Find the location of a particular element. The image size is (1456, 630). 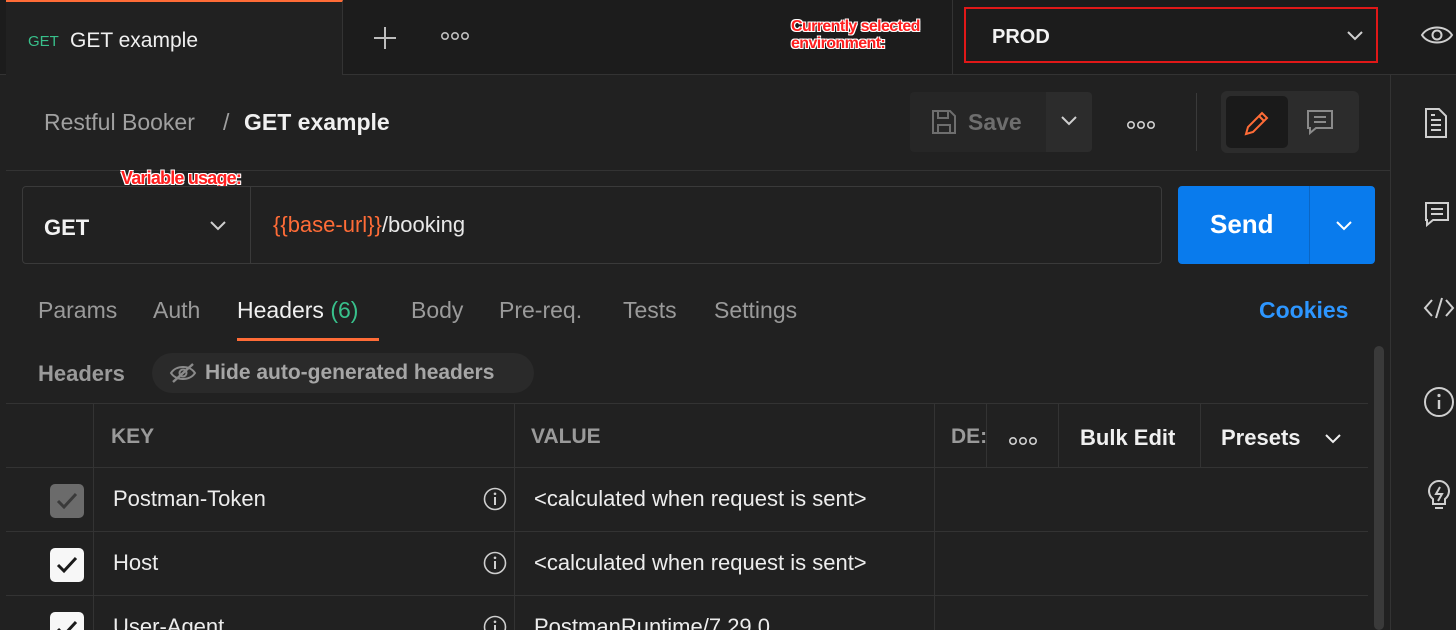

cookies-link: Cookies is located at coordinates (1303, 310).